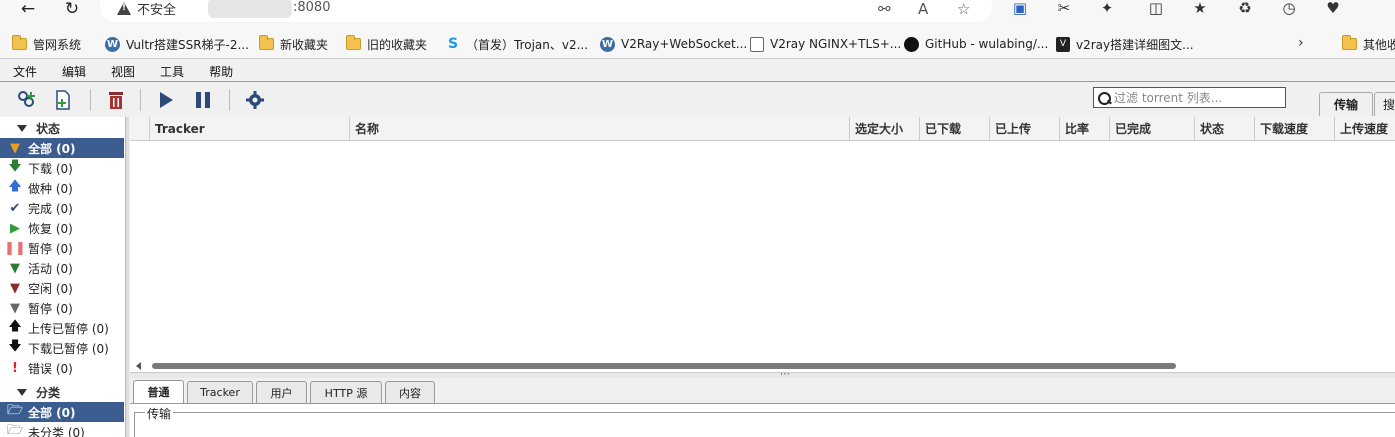 Image resolution: width=1395 pixels, height=437 pixels. Describe the element at coordinates (1365, 129) in the screenshot. I see `column-upload-speed: 上传速度` at that location.